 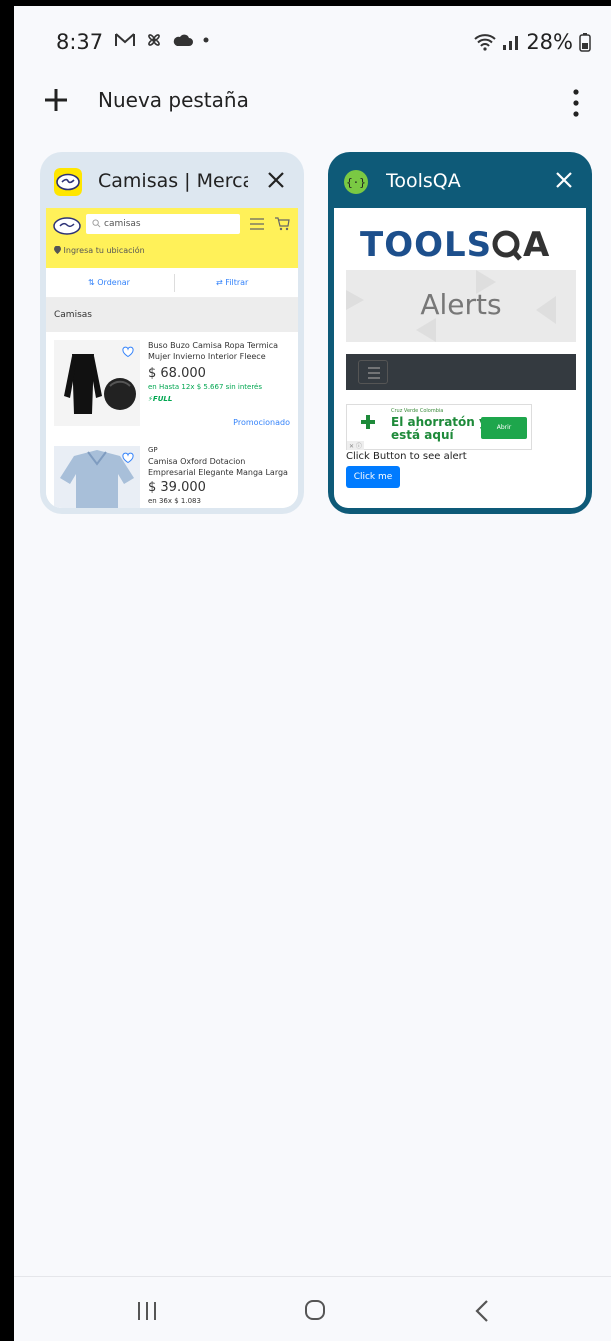 What do you see at coordinates (585, 42) in the screenshot?
I see `battery-icon` at bounding box center [585, 42].